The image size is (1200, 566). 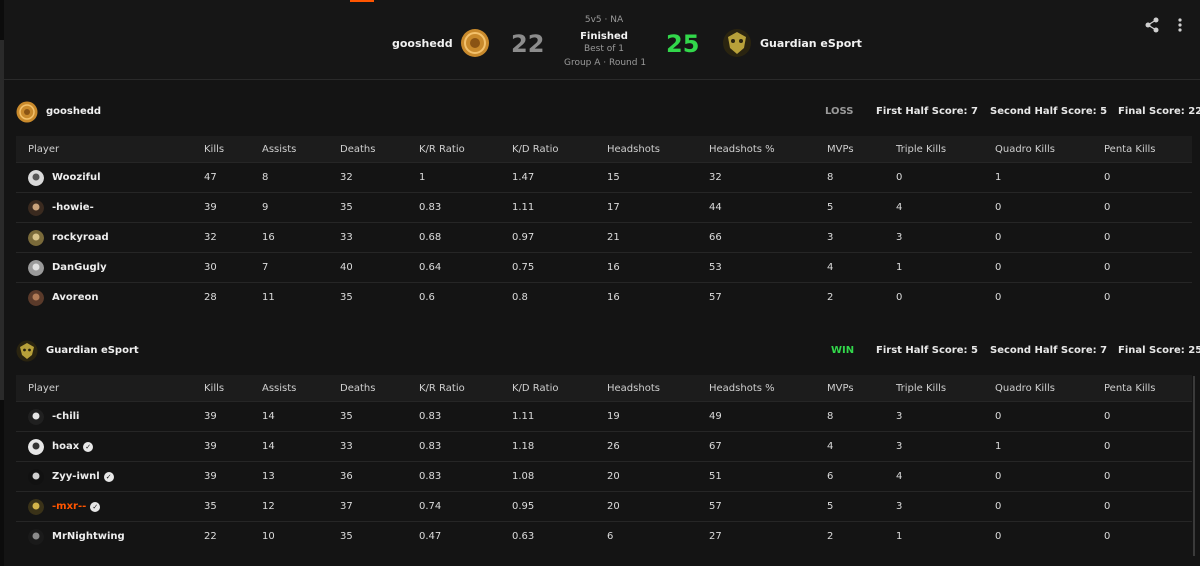 I want to click on stat-cell: 3, so click(x=899, y=506).